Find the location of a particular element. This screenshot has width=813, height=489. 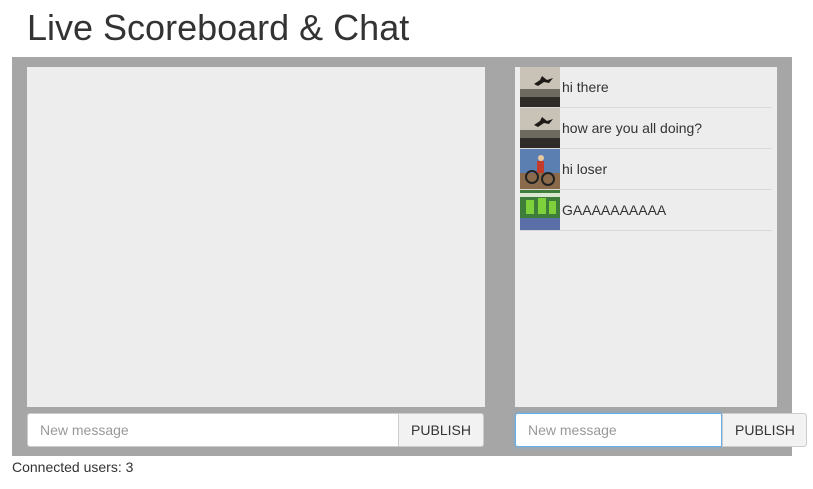

chat-message-text: GAAAAAAAAAA is located at coordinates (614, 210).